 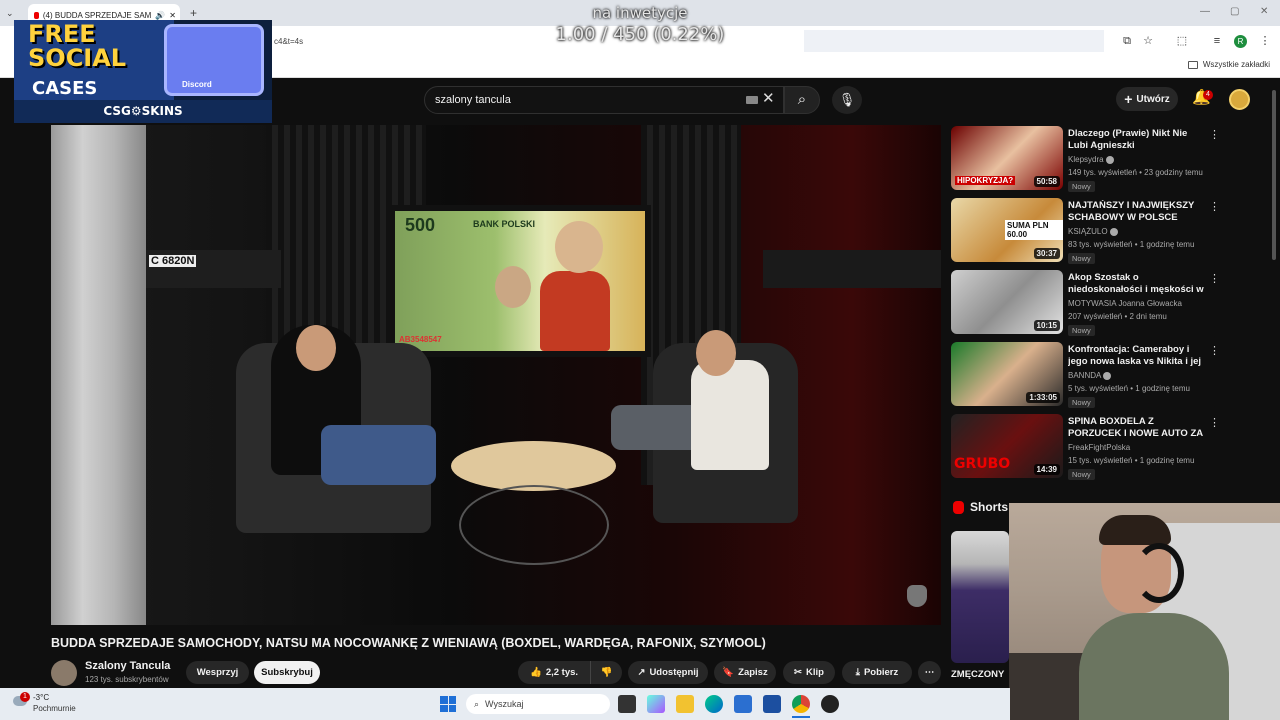 I want to click on account-avatar, so click(x=1239, y=99).